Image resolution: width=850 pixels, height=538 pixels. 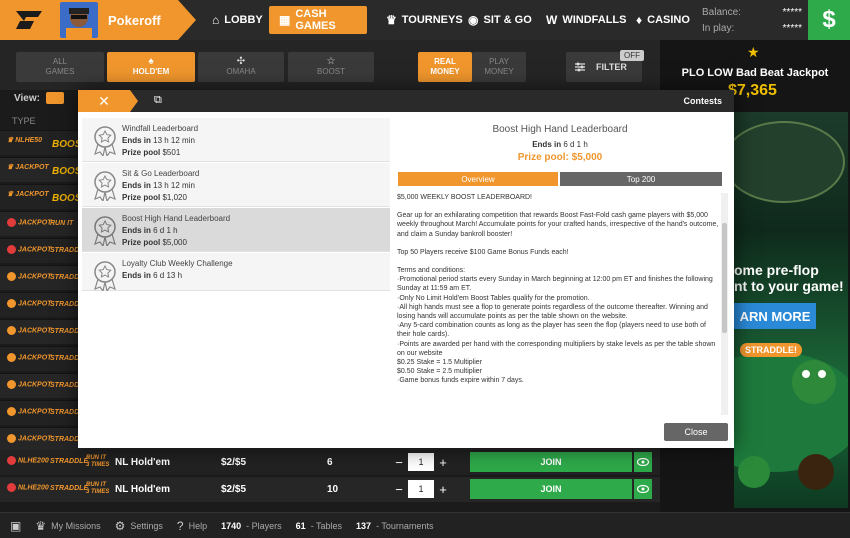 What do you see at coordinates (724, 278) in the screenshot?
I see `scrollbar-thumb` at bounding box center [724, 278].